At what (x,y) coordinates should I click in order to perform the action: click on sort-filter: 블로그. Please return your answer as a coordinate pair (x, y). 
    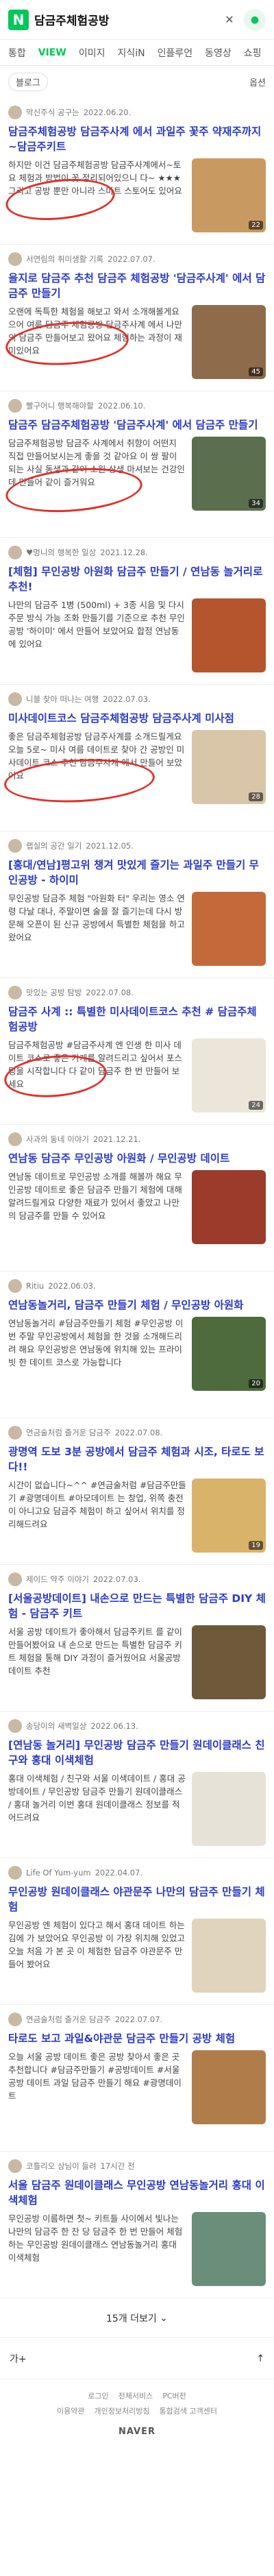
    Looking at the image, I should click on (28, 82).